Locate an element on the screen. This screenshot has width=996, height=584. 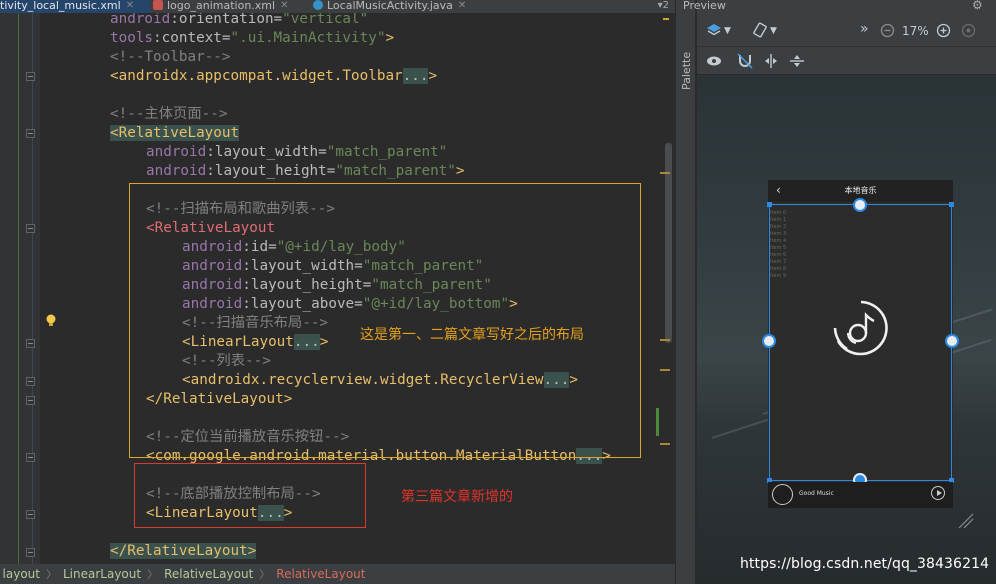
zoom-out-icon is located at coordinates (887, 30).